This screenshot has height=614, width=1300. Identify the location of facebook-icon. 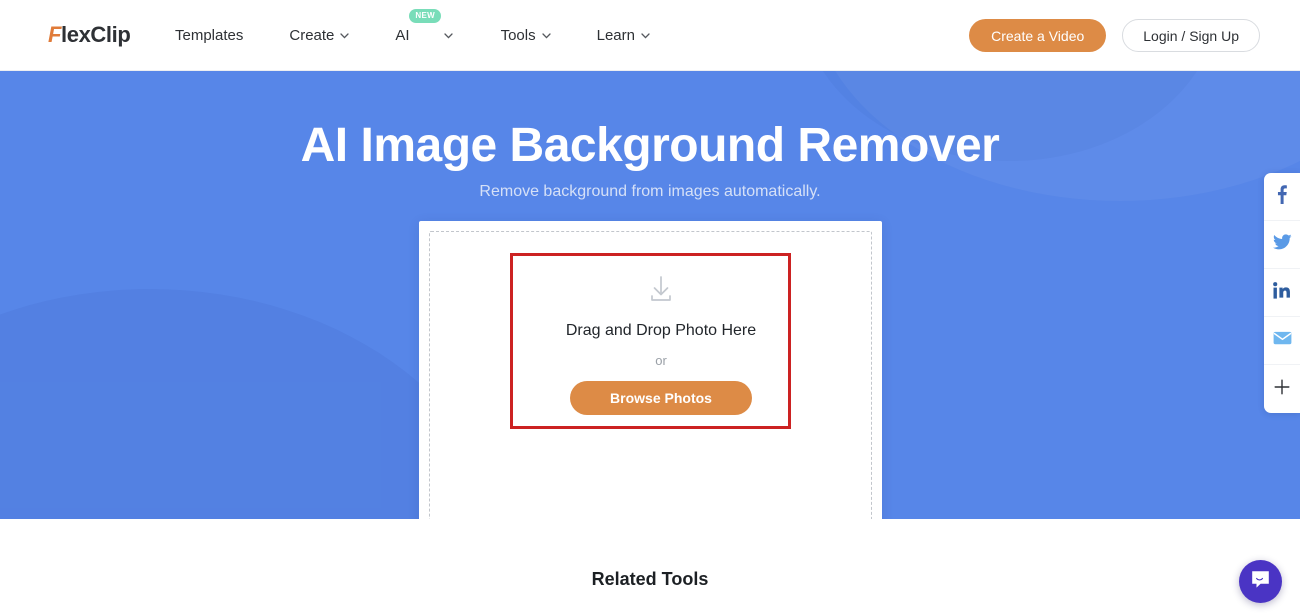
(1282, 196).